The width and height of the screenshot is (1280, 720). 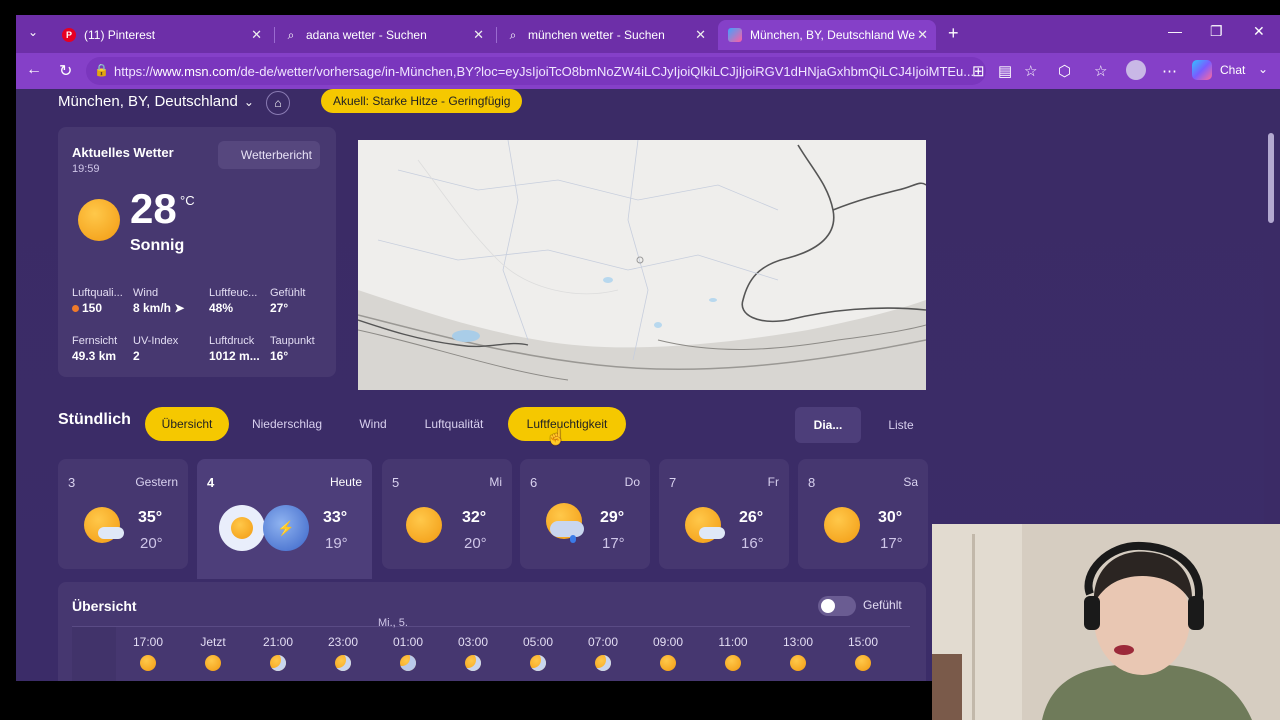 I want to click on pill-overview: Übersicht, so click(x=187, y=424).